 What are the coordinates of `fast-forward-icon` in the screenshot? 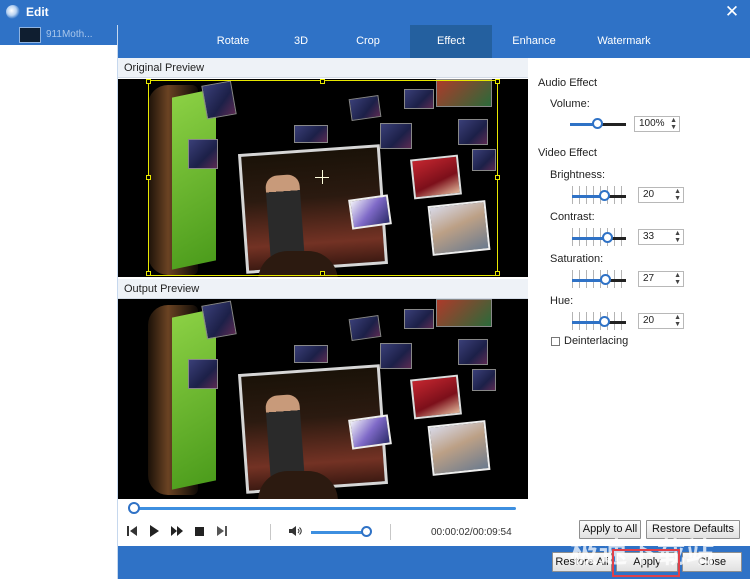 It's located at (177, 532).